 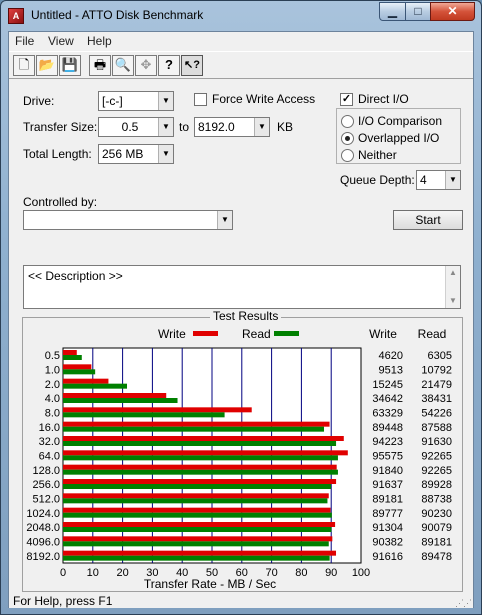 What do you see at coordinates (241, 65) in the screenshot?
I see `toolbar: 🗋 📂 💾 🖶 🔍 ✥ ? ↖?` at bounding box center [241, 65].